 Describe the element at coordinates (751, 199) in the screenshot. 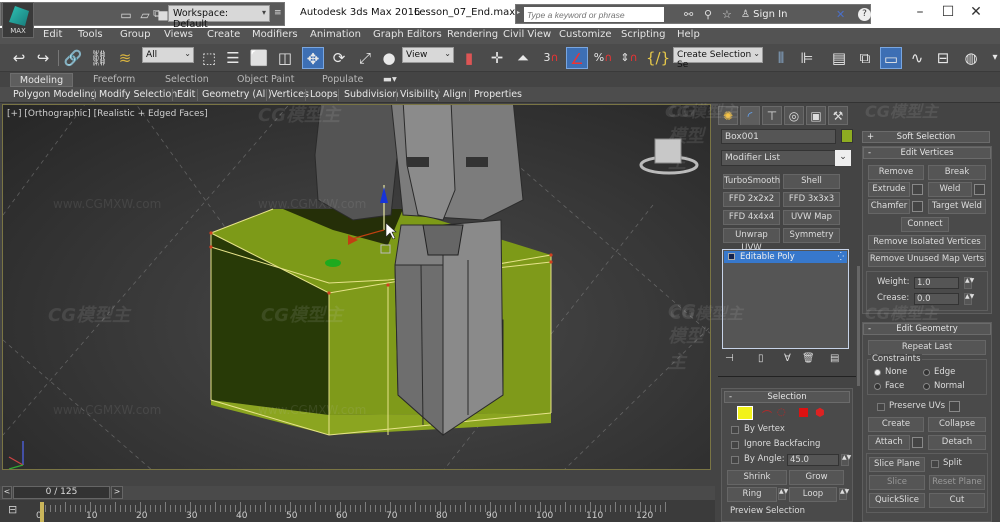

I see `ffd-2x2x2-button: FFD 2x2x2` at that location.